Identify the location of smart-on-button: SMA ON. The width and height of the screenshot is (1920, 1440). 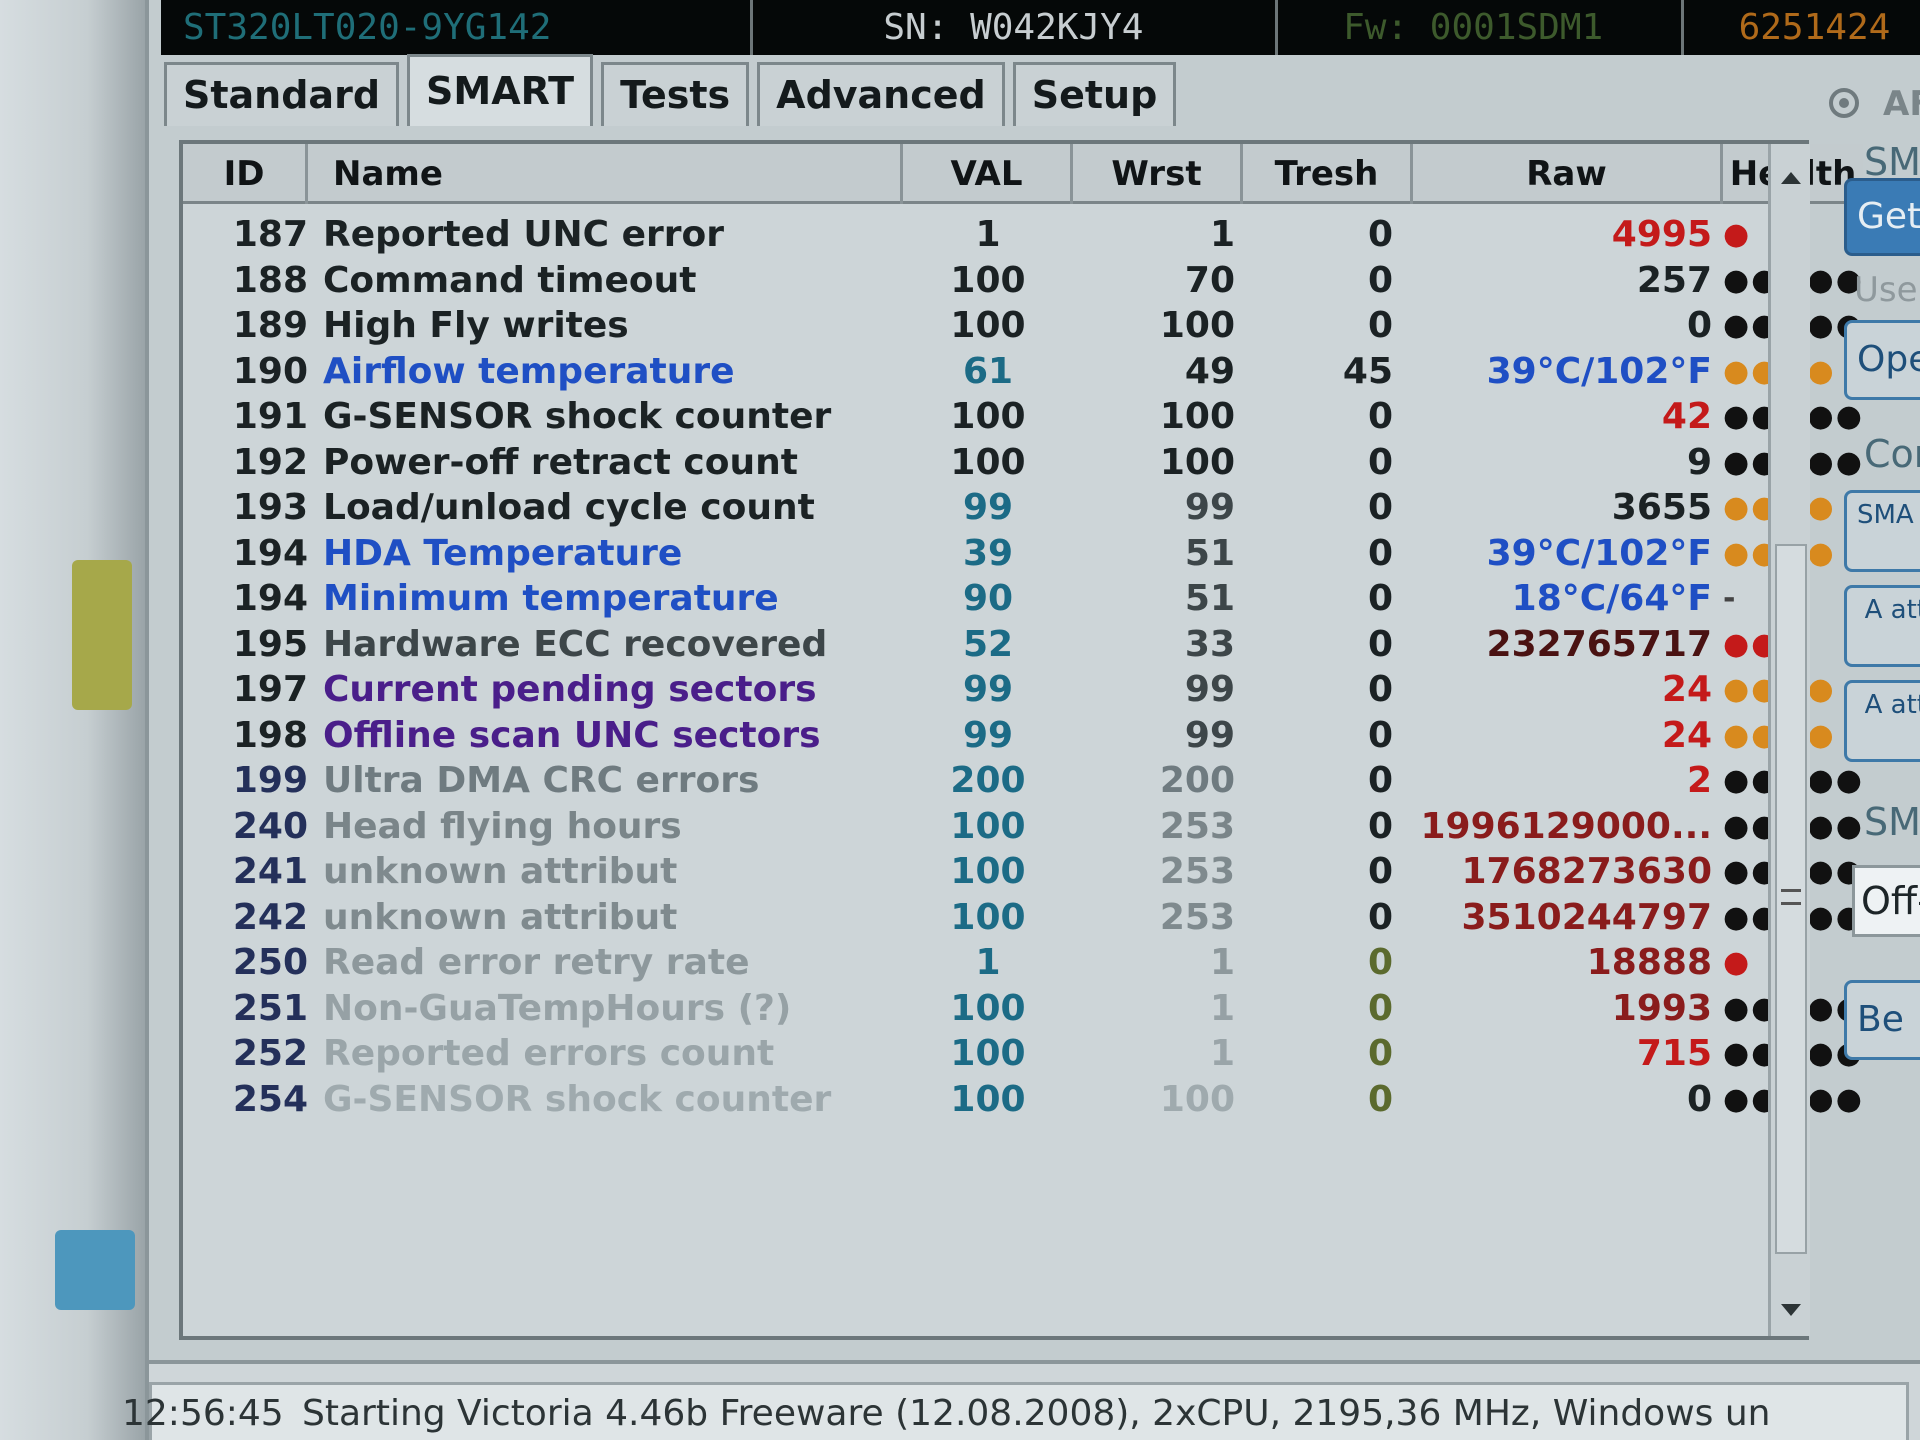
(1882, 531).